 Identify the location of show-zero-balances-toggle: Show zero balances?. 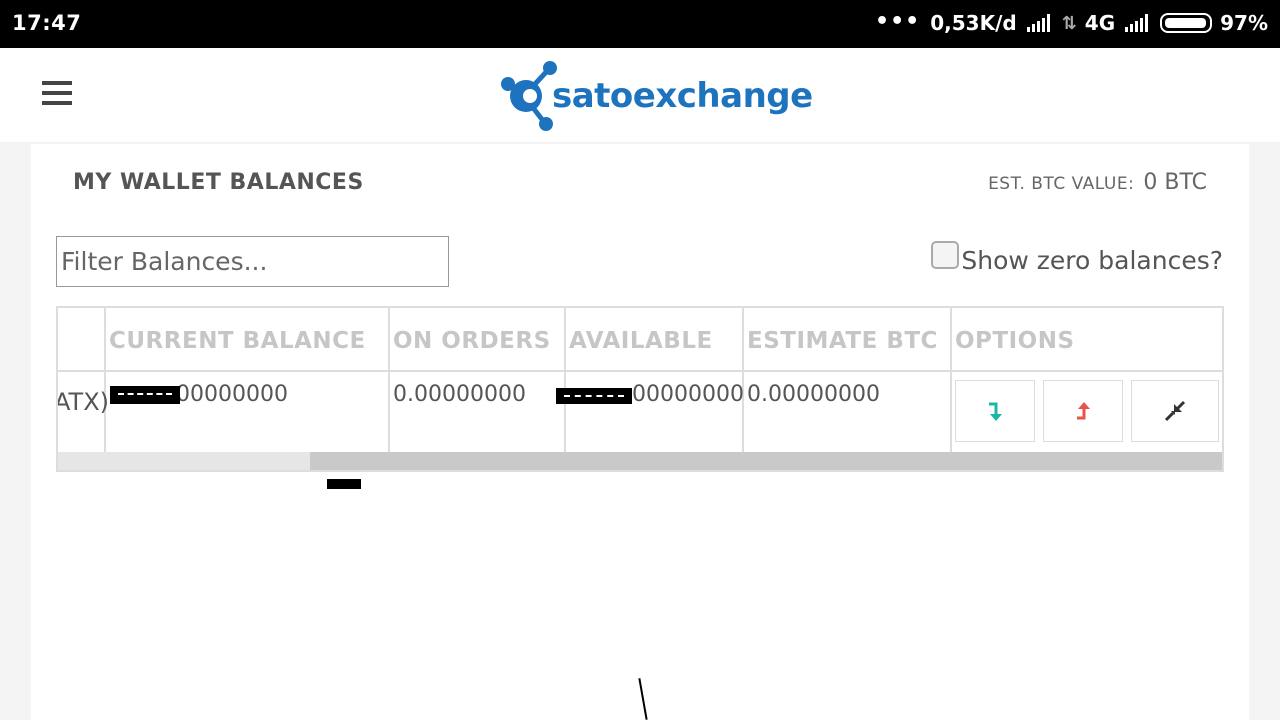
(1077, 257).